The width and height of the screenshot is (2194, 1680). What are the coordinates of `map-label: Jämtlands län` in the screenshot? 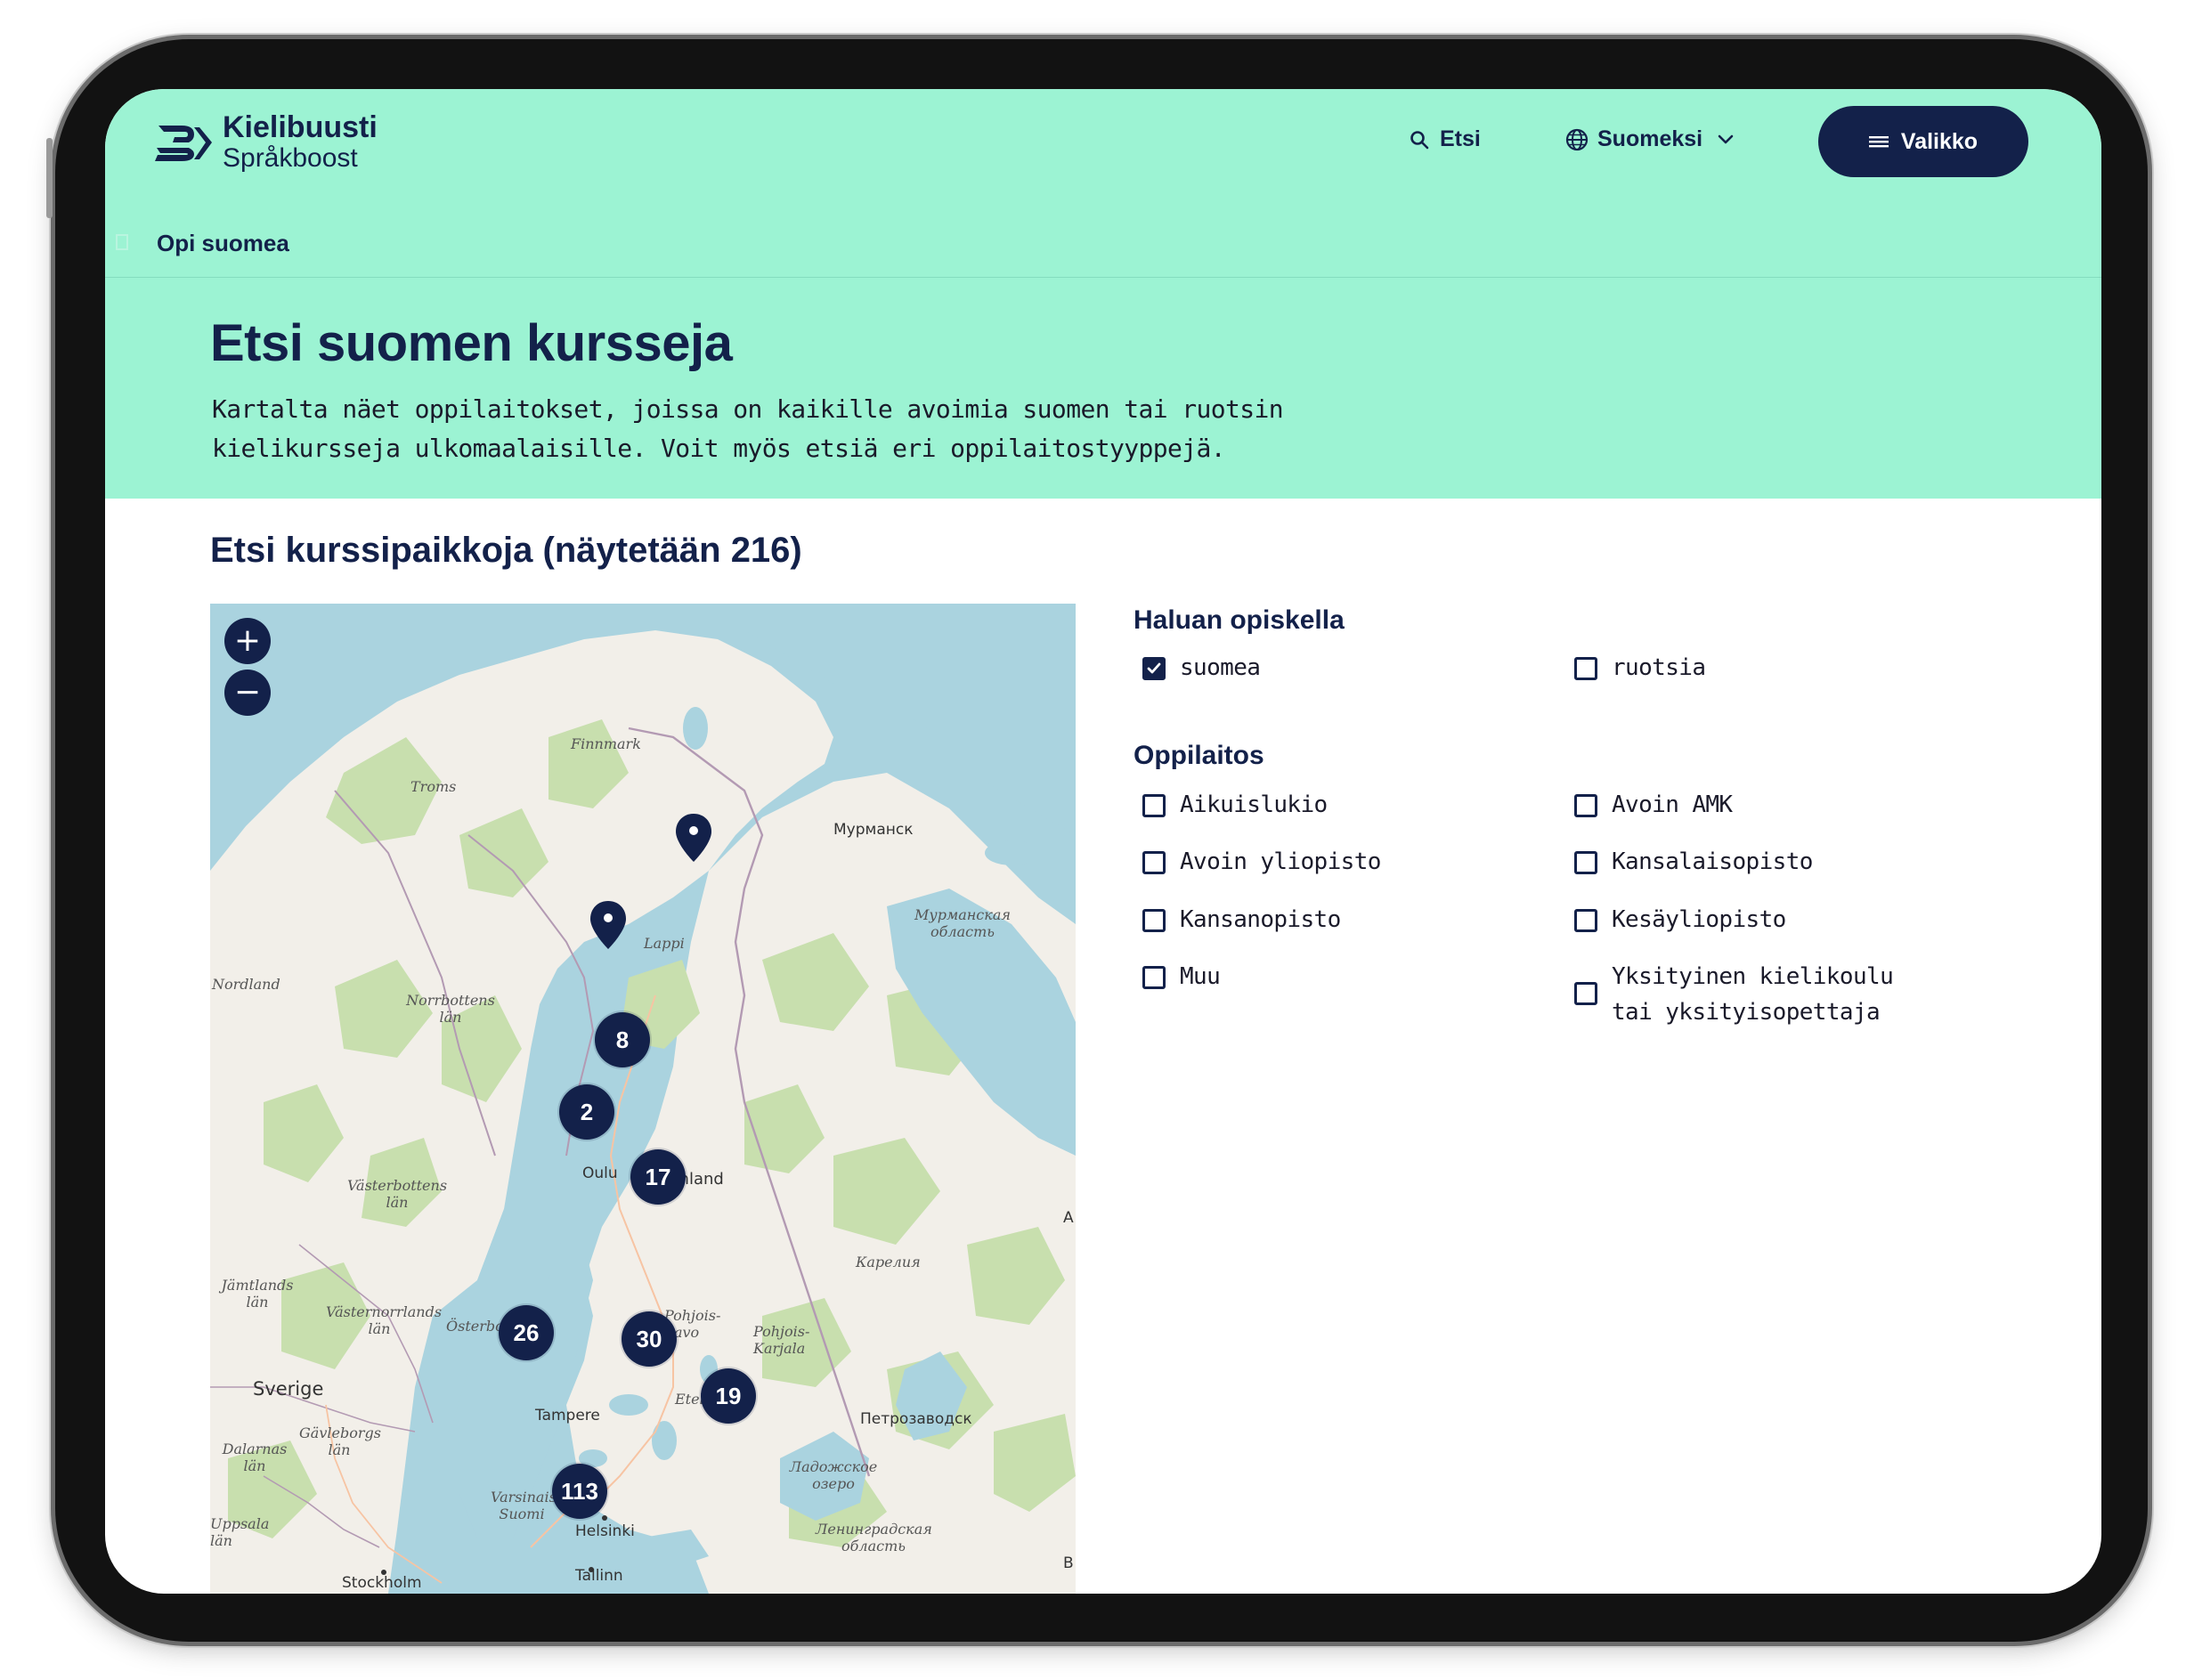 It's located at (257, 1294).